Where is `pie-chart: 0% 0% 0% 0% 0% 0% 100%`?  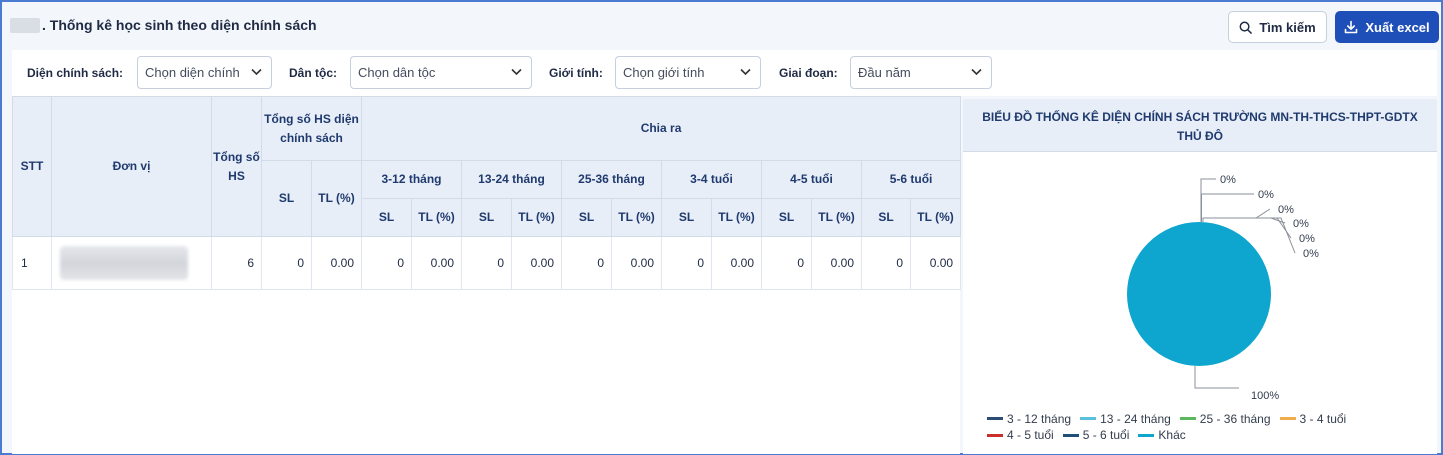 pie-chart: 0% 0% 0% 0% 0% 0% 100% is located at coordinates (1223, 288).